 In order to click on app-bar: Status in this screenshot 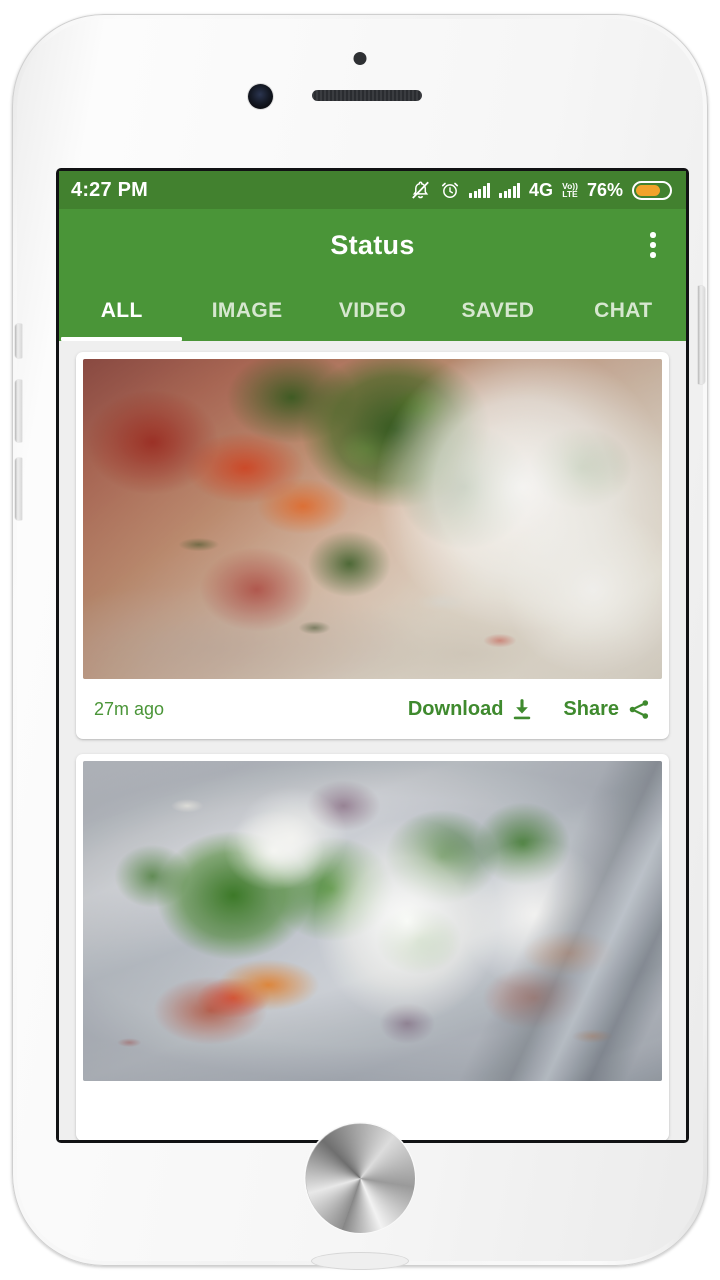, I will do `click(372, 245)`.